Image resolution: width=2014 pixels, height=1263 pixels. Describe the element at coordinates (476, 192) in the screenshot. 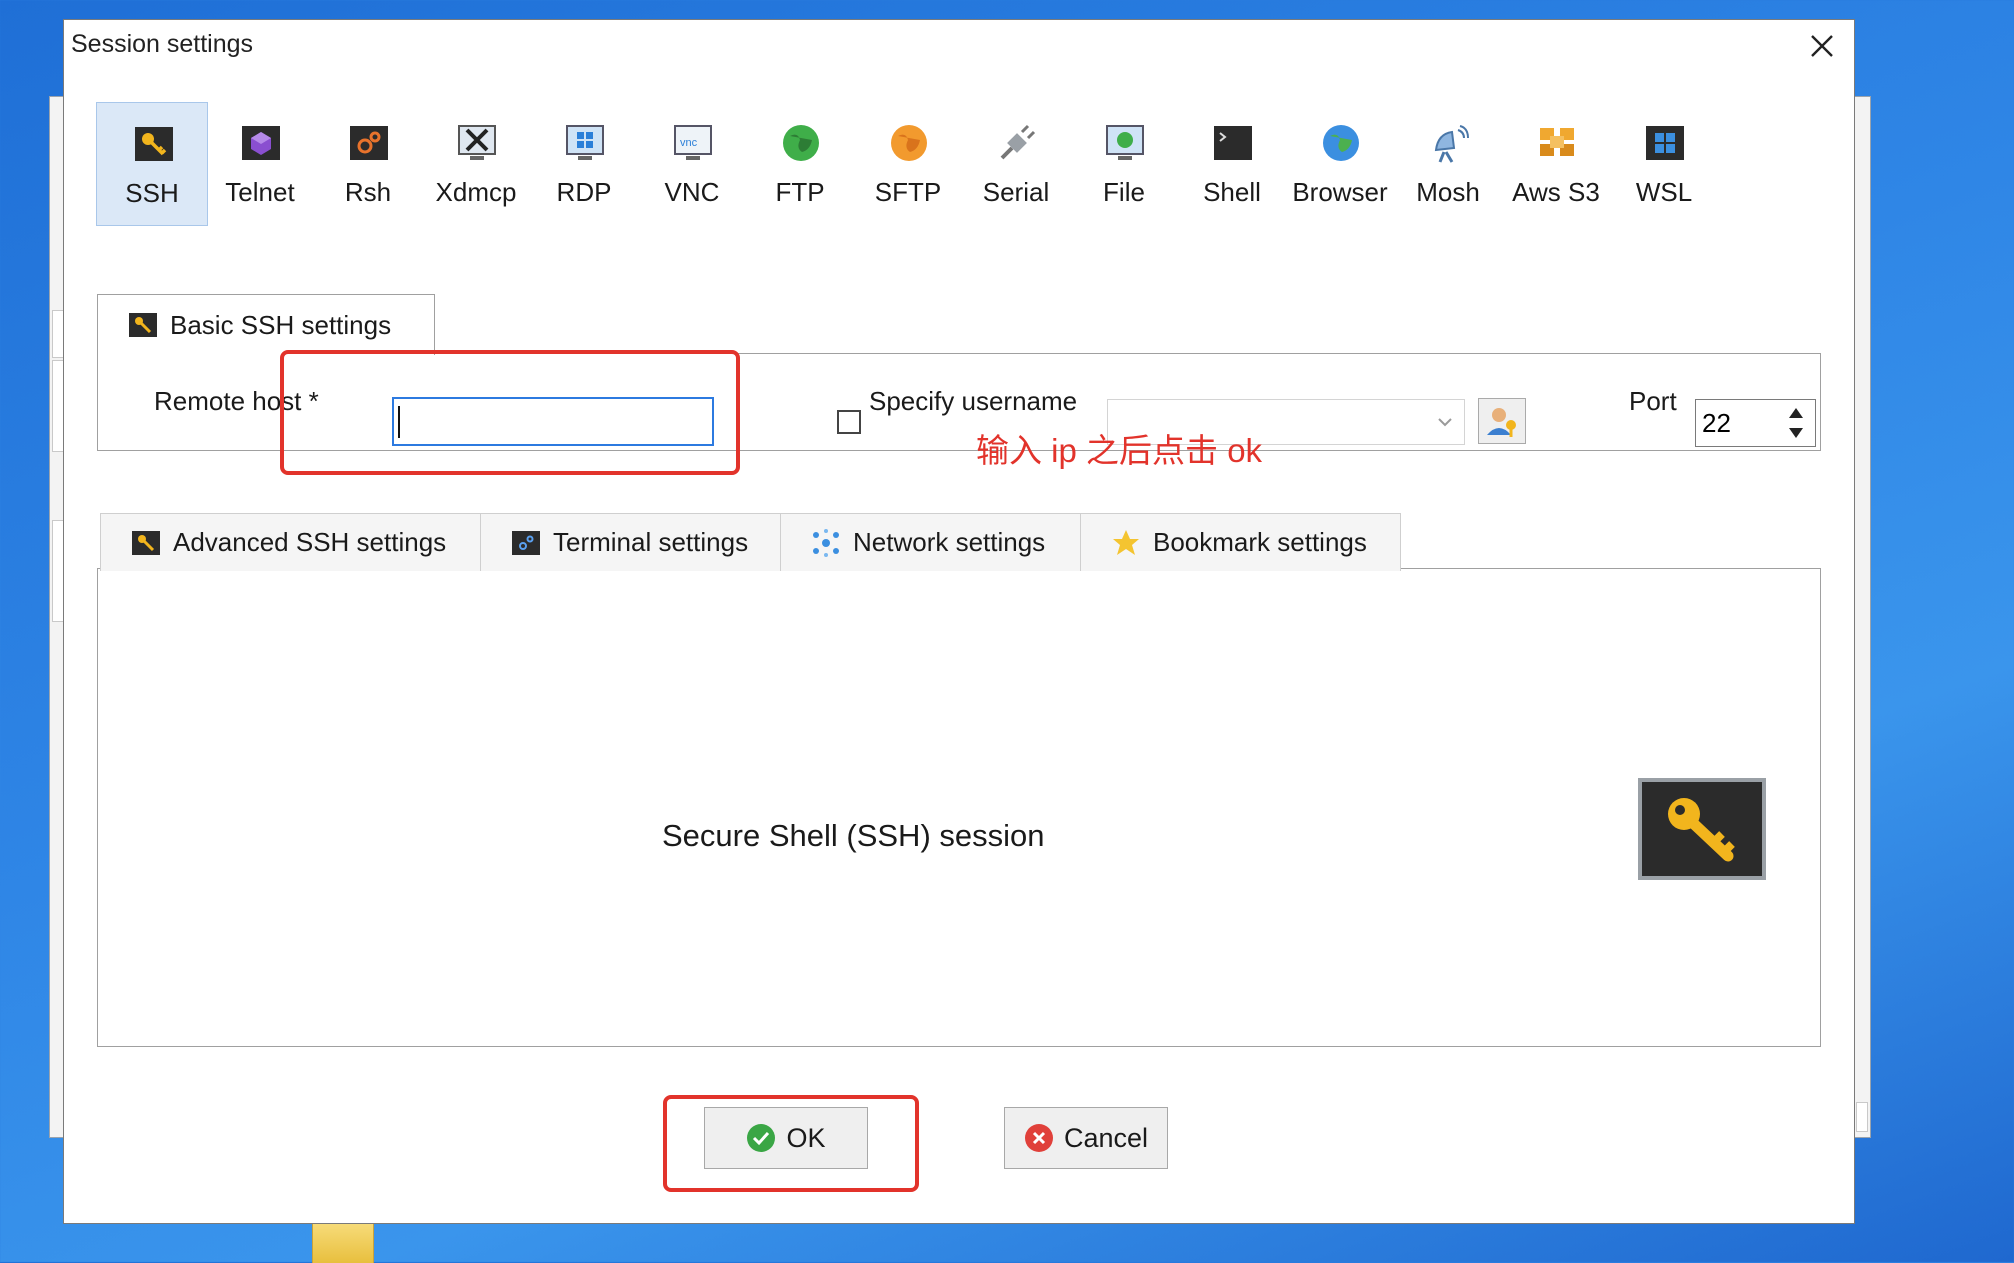

I see `session-type-label: Xdmcp` at that location.